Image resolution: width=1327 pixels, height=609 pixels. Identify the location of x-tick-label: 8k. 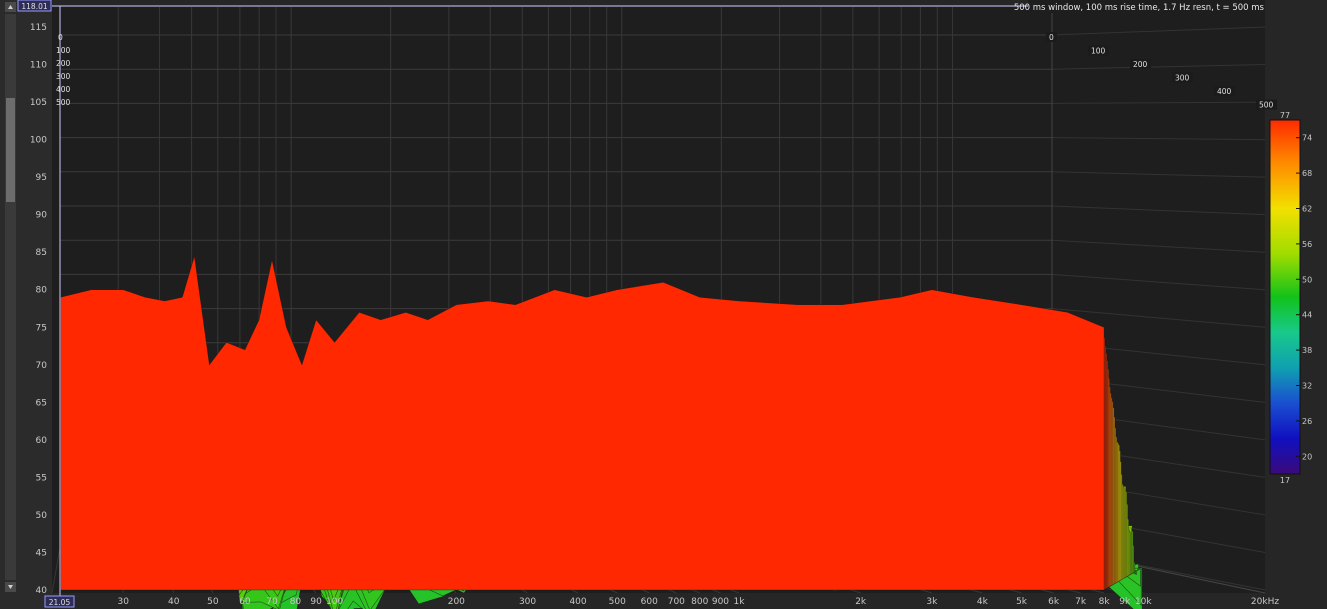
(1105, 602).